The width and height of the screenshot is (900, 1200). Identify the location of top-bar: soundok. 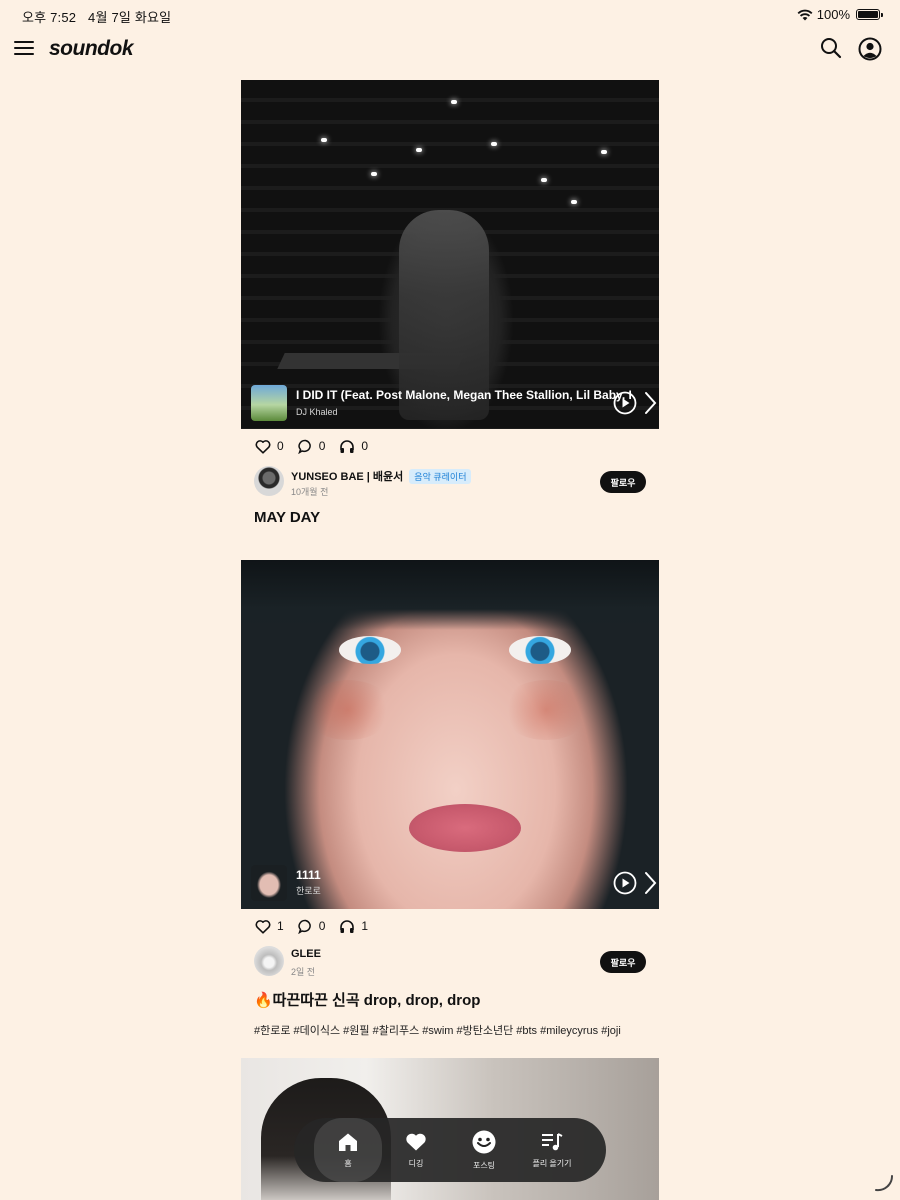
(450, 50).